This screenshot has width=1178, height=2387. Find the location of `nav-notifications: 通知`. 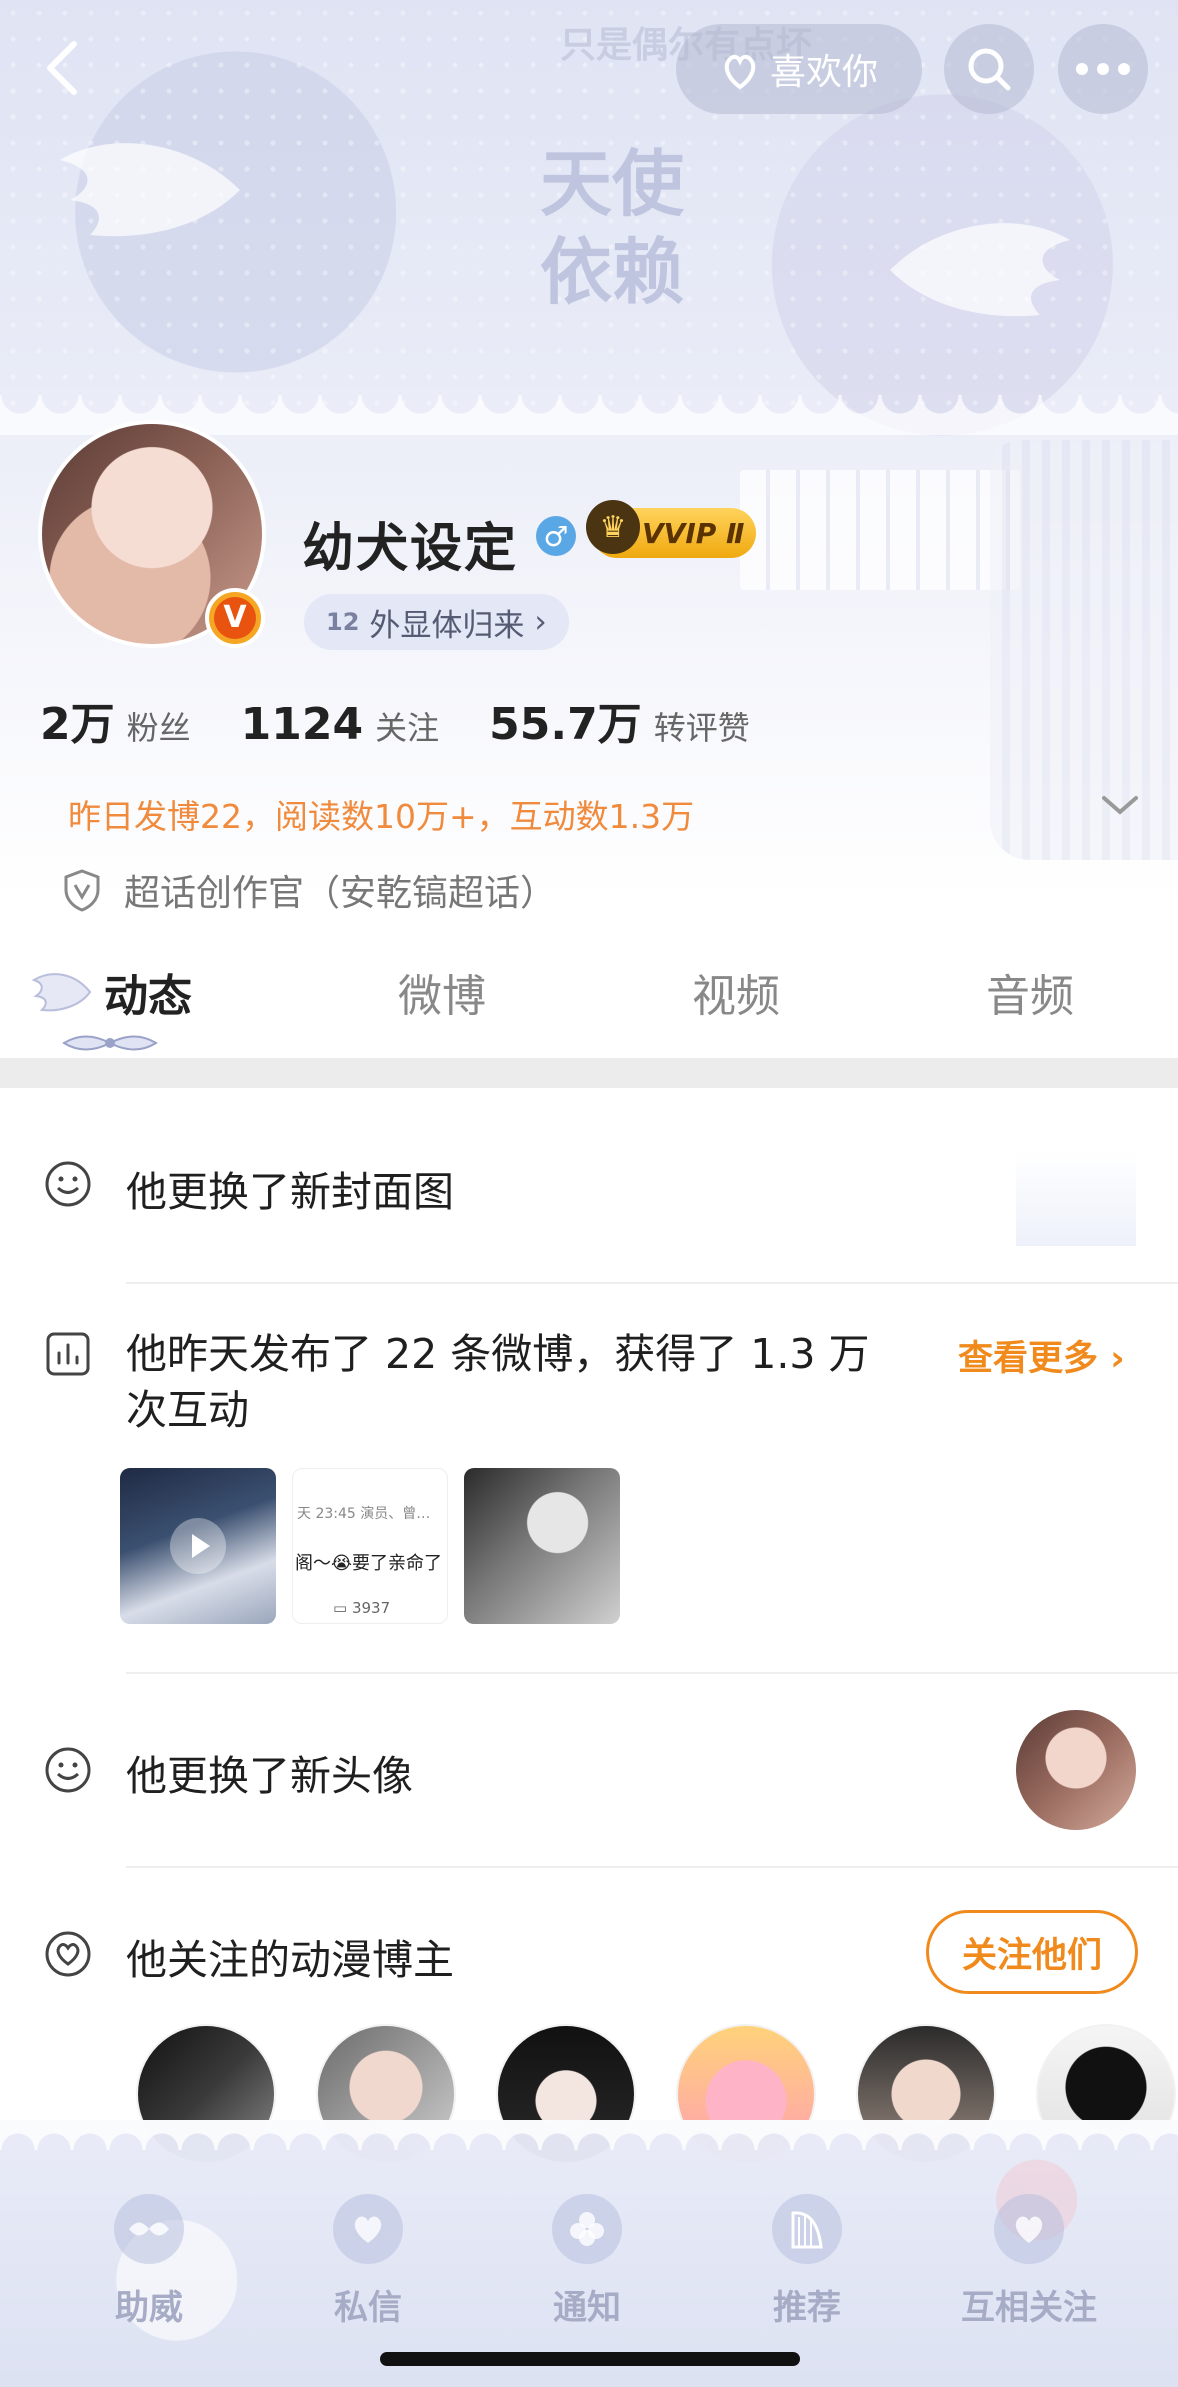

nav-notifications: 通知 is located at coordinates (587, 2261).